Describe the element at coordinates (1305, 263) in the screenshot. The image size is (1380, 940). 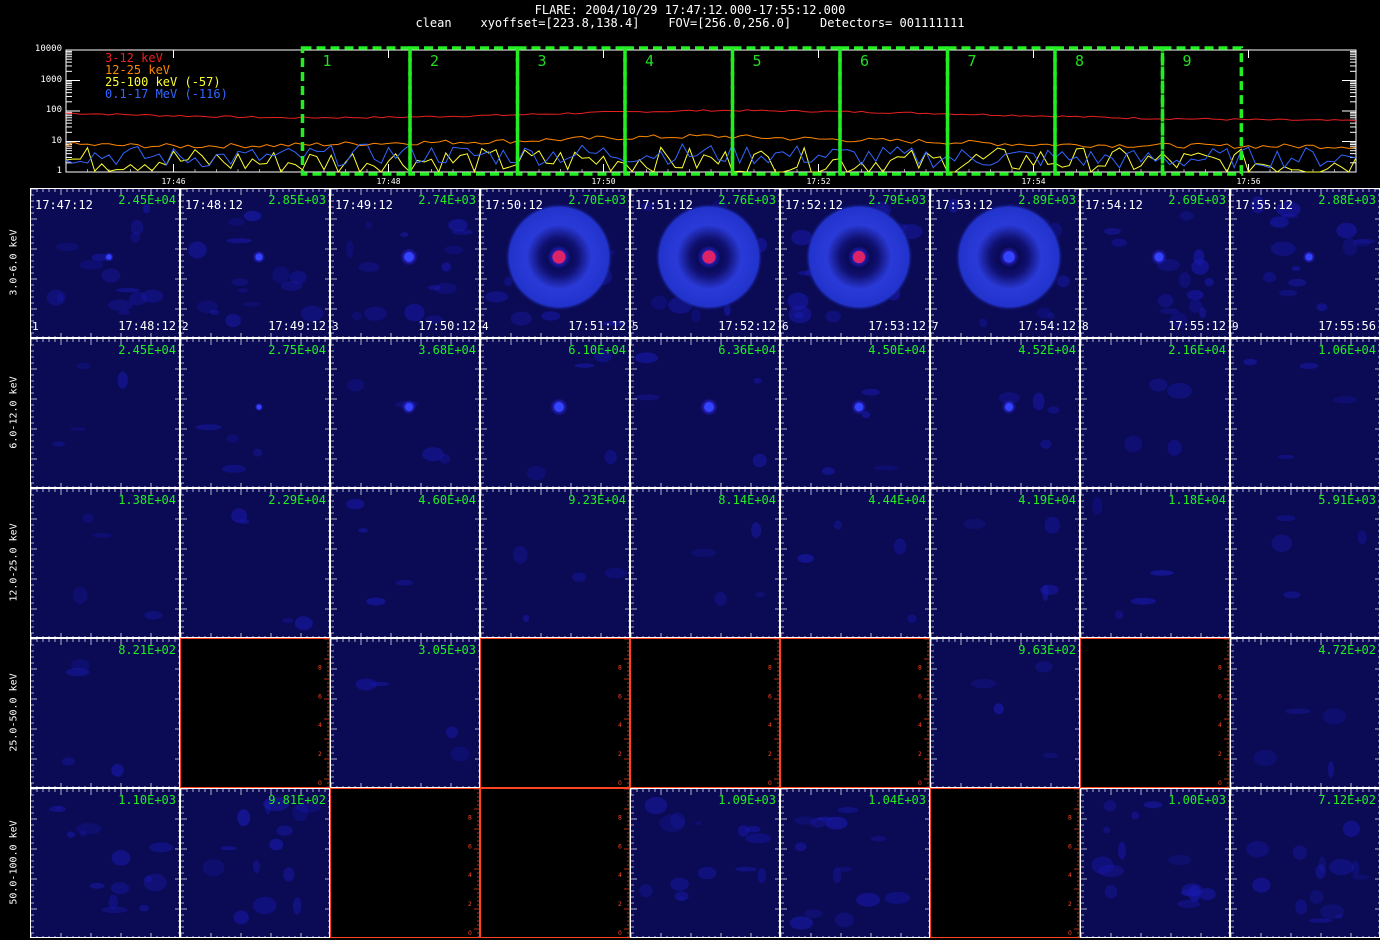
I see `image-cell: 2.88E+03 17:55:12 17:55:56 9` at that location.